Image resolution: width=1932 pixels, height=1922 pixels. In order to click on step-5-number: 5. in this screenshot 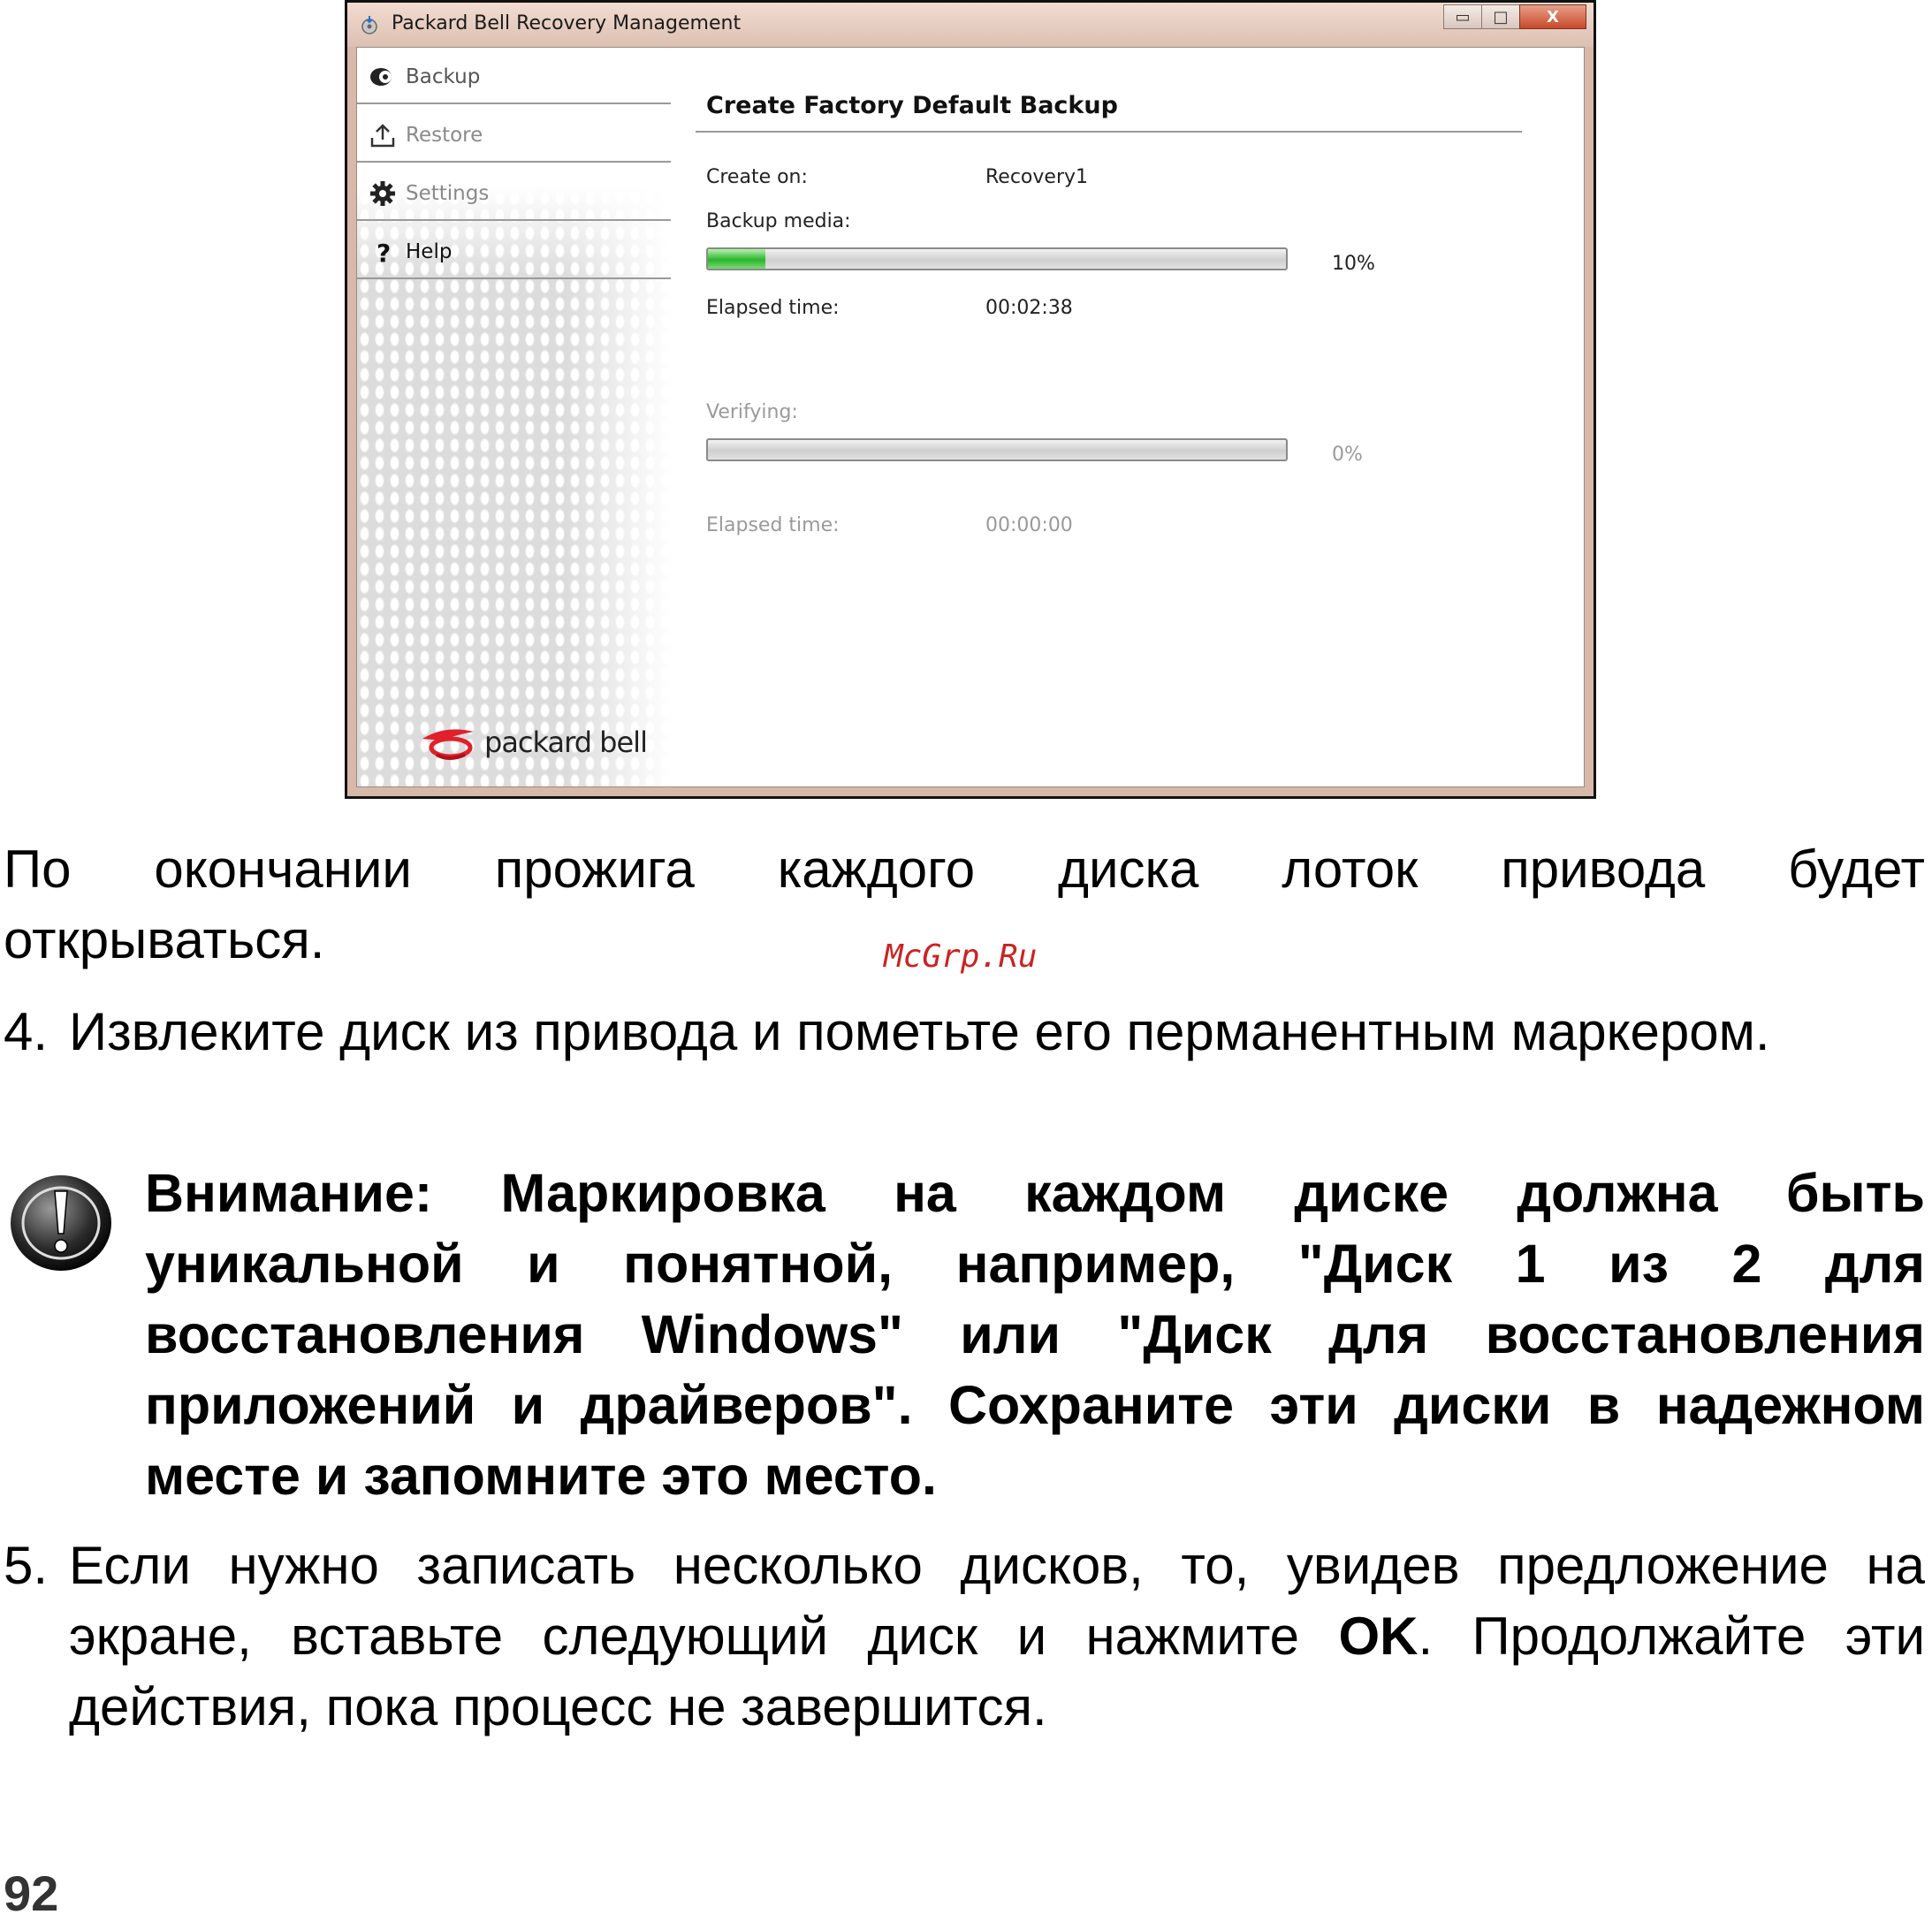, I will do `click(26, 1565)`.